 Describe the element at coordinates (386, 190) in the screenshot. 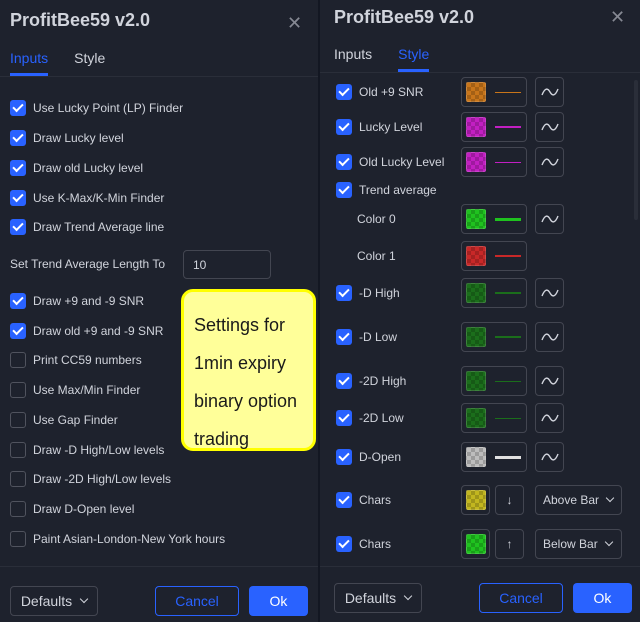

I see `style-row-trend-average: Trend average` at that location.